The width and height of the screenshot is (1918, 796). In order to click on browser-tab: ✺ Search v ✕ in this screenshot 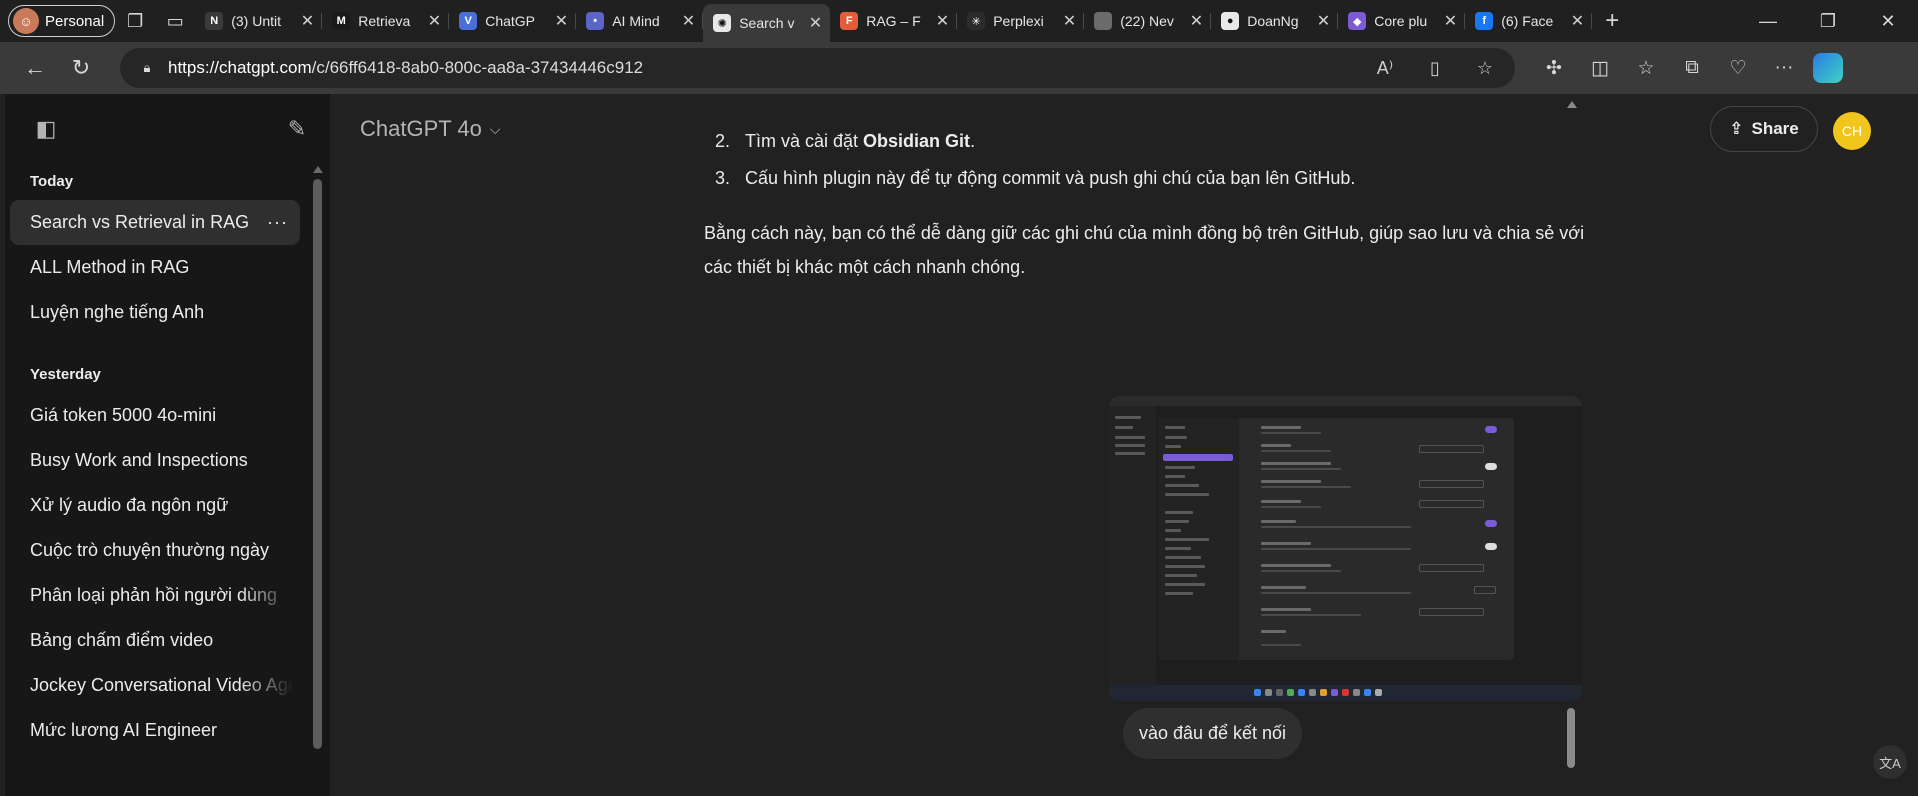, I will do `click(767, 23)`.